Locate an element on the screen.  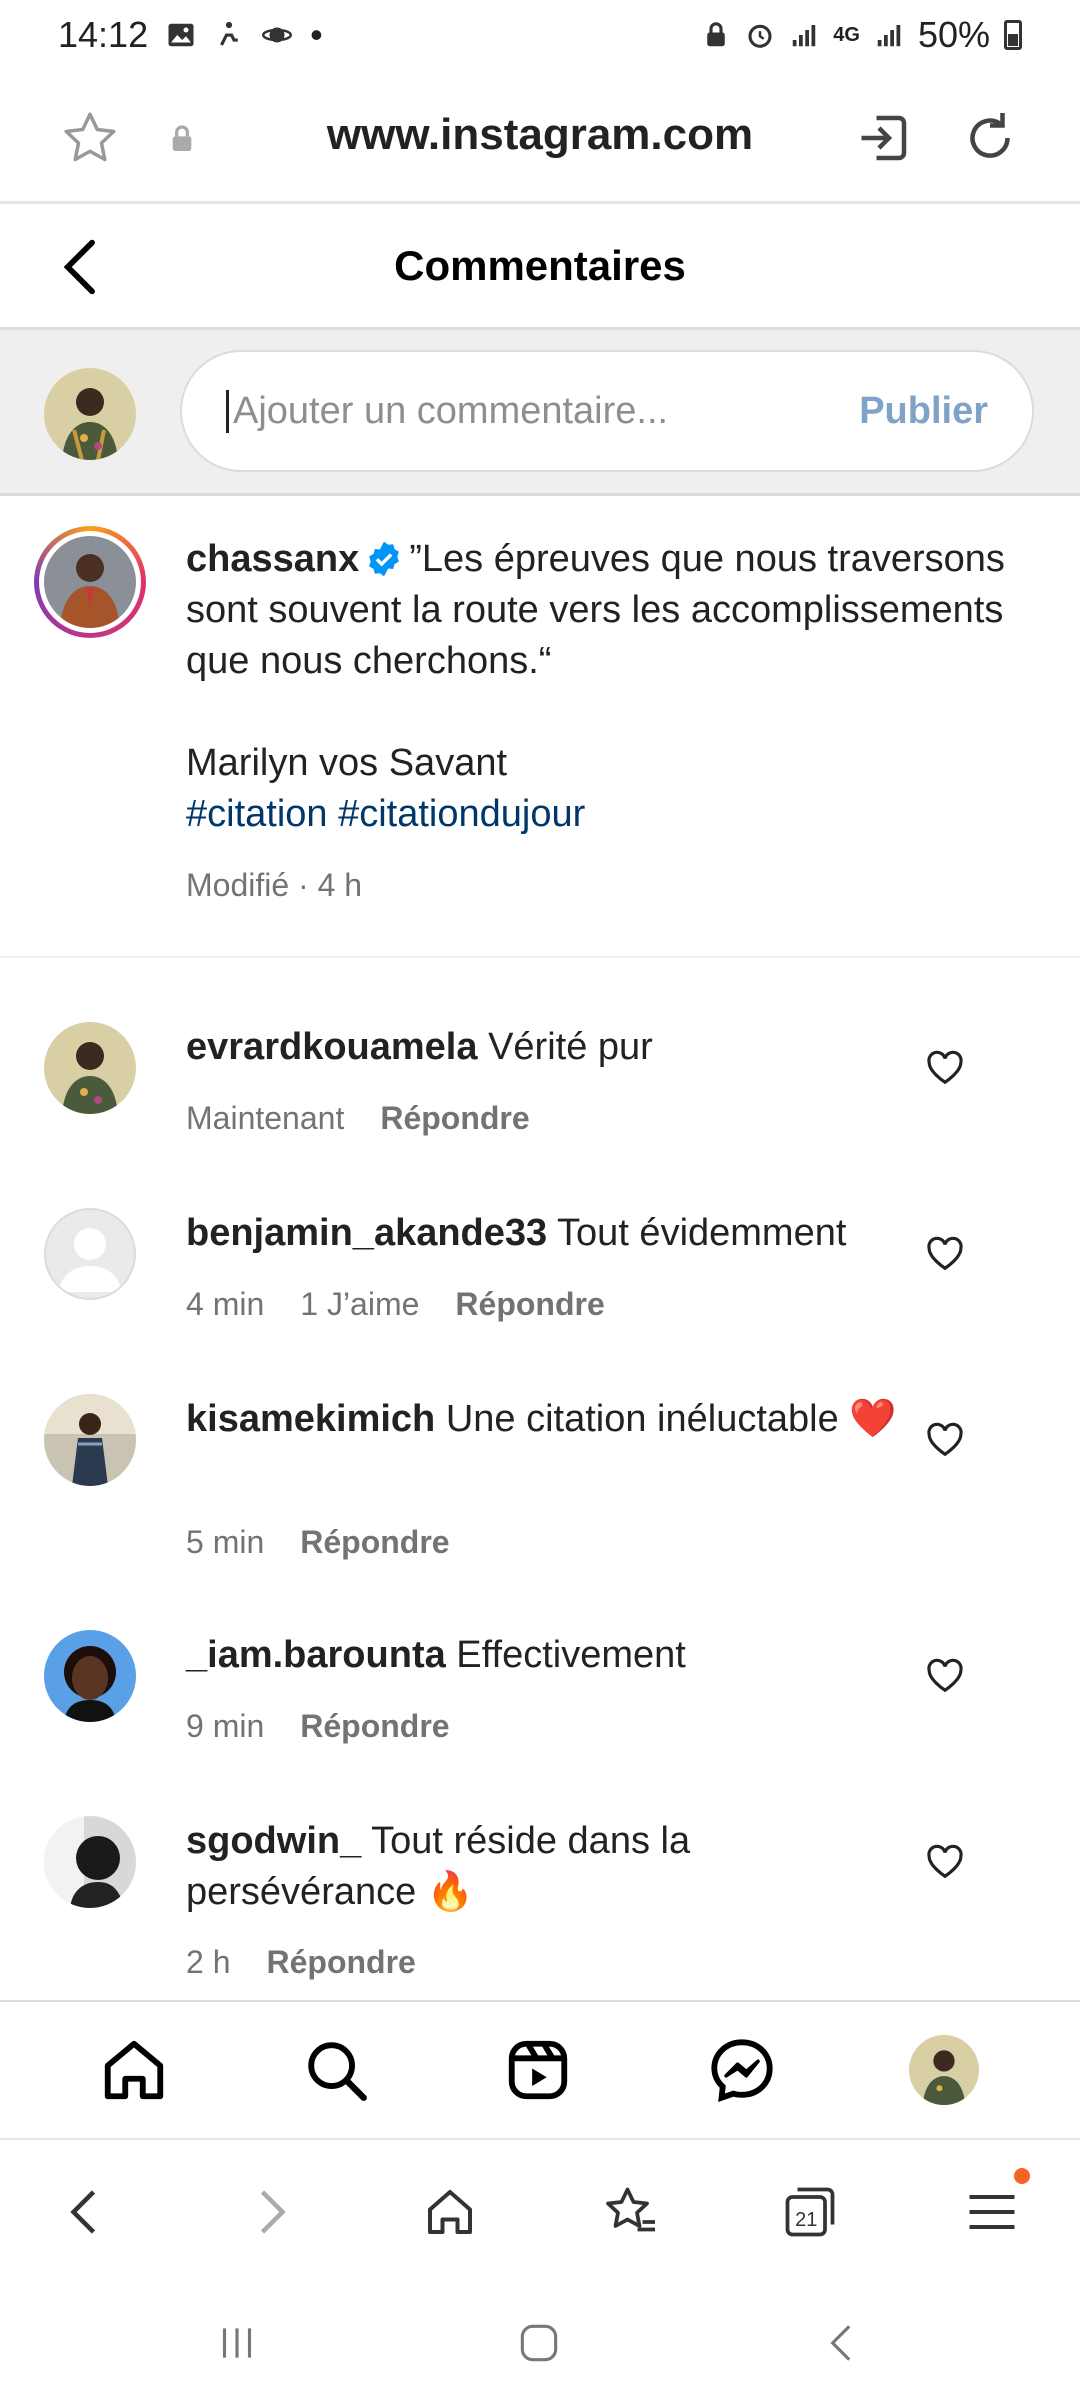
comment-meta: 2 h Répondre is located at coordinates (301, 1962).